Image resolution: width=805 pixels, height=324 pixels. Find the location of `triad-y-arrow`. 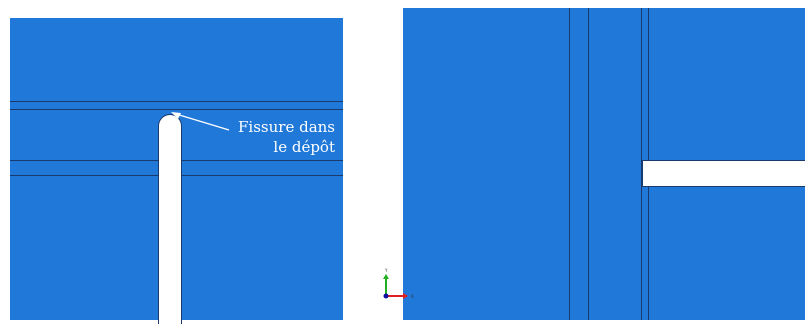

triad-y-arrow is located at coordinates (386, 276).